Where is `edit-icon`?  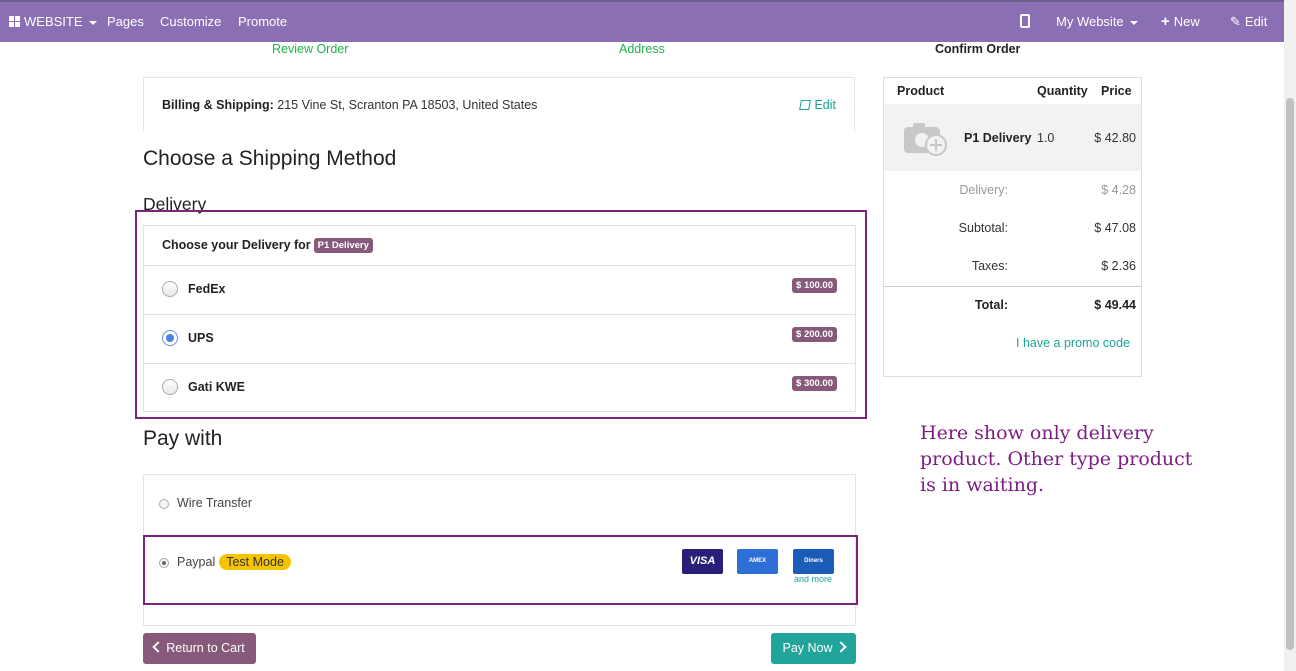 edit-icon is located at coordinates (805, 105).